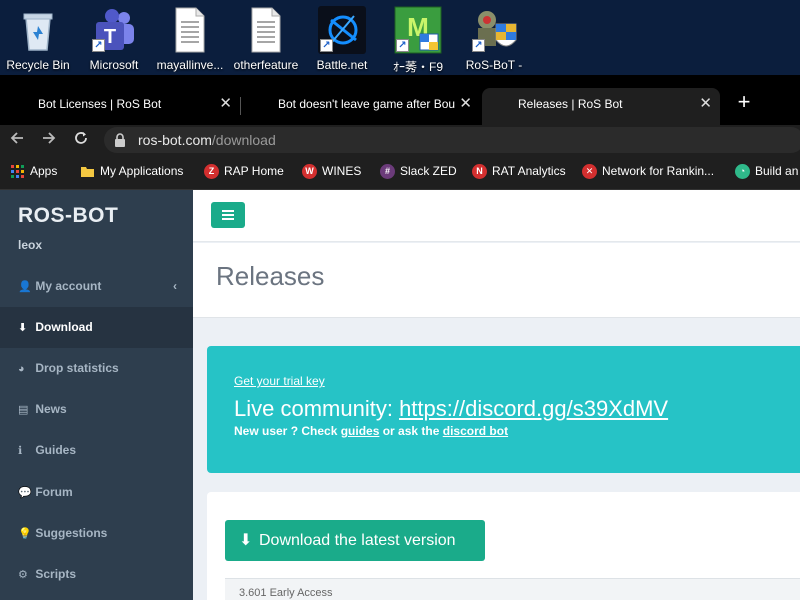 Image resolution: width=800 pixels, height=600 pixels. I want to click on bookmark-apps: Apps, so click(33, 171).